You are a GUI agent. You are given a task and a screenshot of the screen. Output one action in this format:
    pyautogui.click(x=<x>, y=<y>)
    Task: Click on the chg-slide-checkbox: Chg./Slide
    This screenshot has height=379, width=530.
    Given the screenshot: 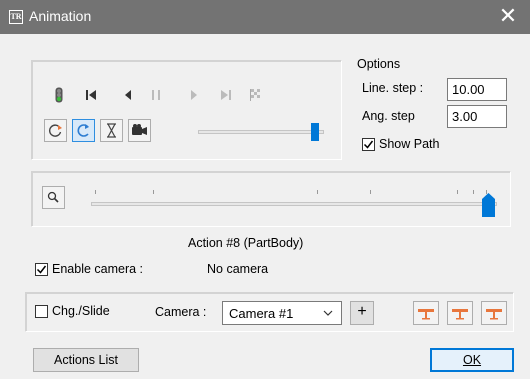 What is the action you would take?
    pyautogui.click(x=85, y=312)
    